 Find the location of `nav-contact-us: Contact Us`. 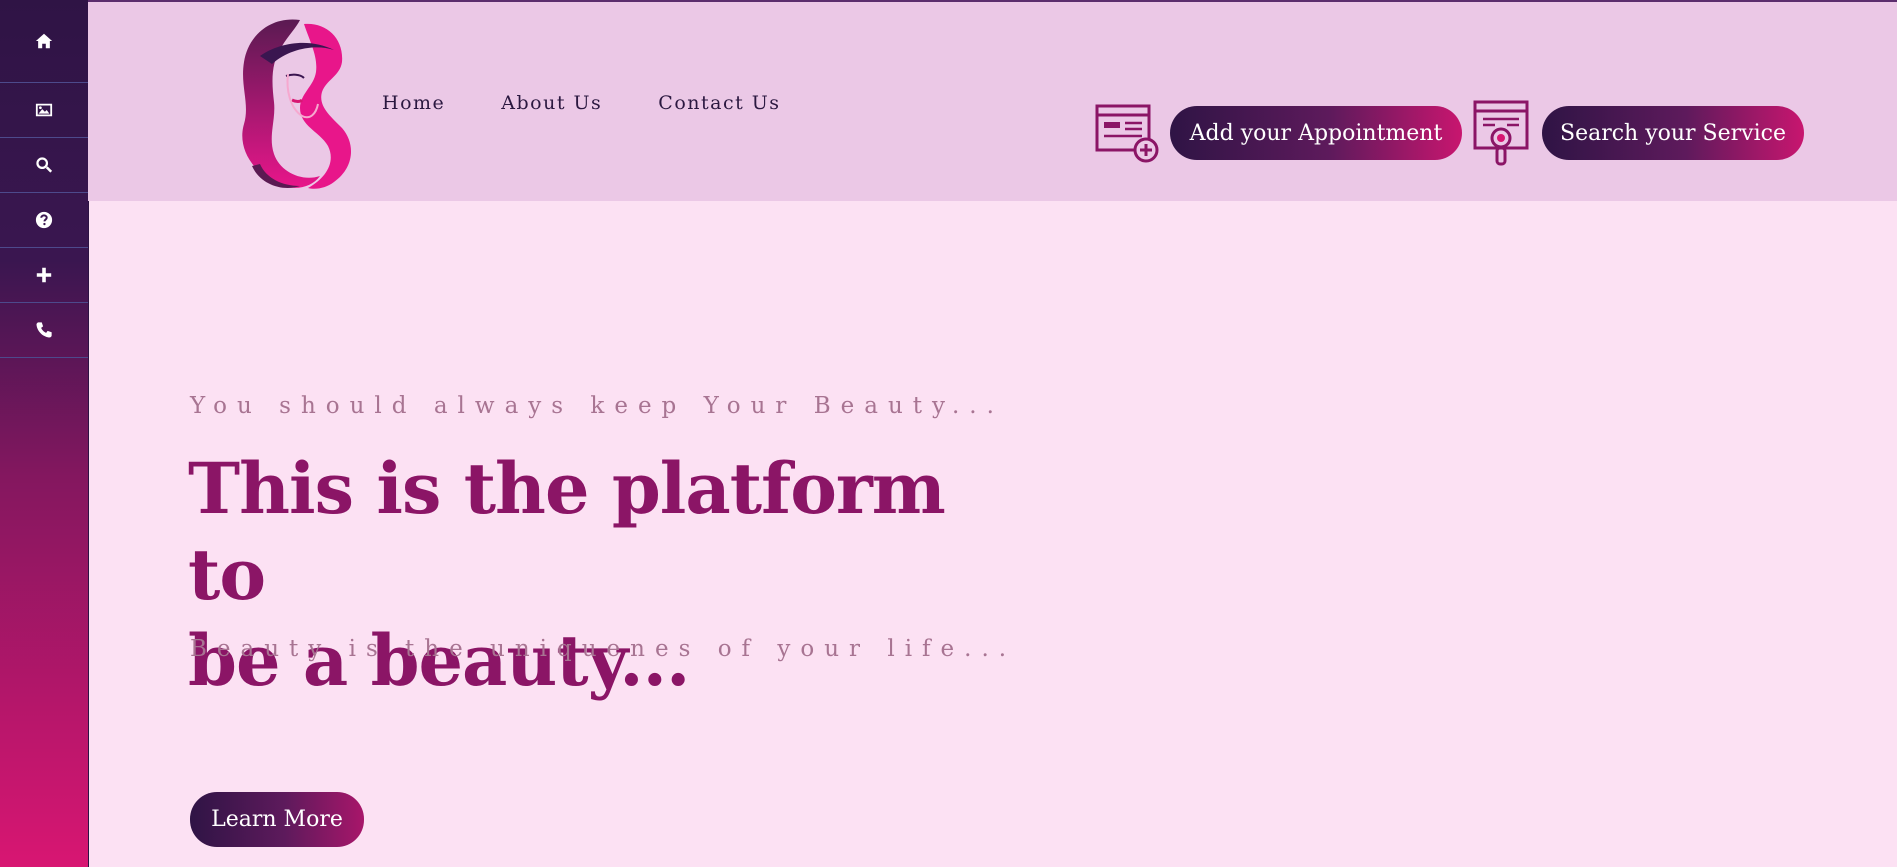

nav-contact-us: Contact Us is located at coordinates (719, 103).